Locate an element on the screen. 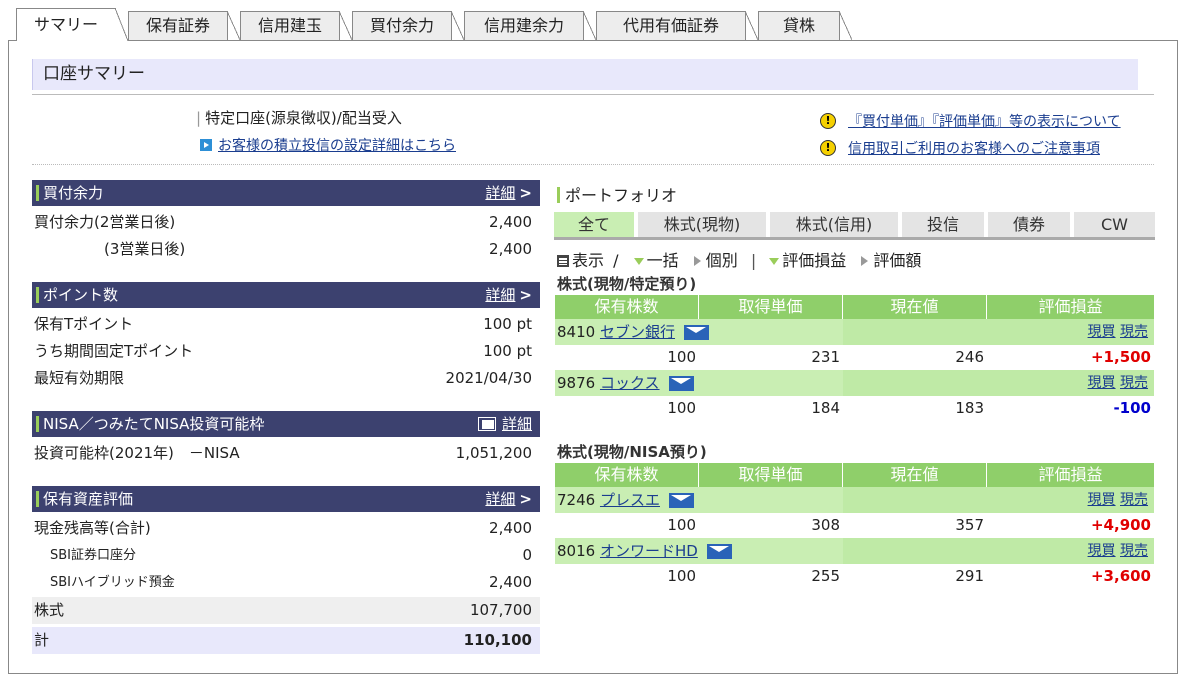  nisa-title: NISA／つみたてNISA投資可能枠 is located at coordinates (154, 424).